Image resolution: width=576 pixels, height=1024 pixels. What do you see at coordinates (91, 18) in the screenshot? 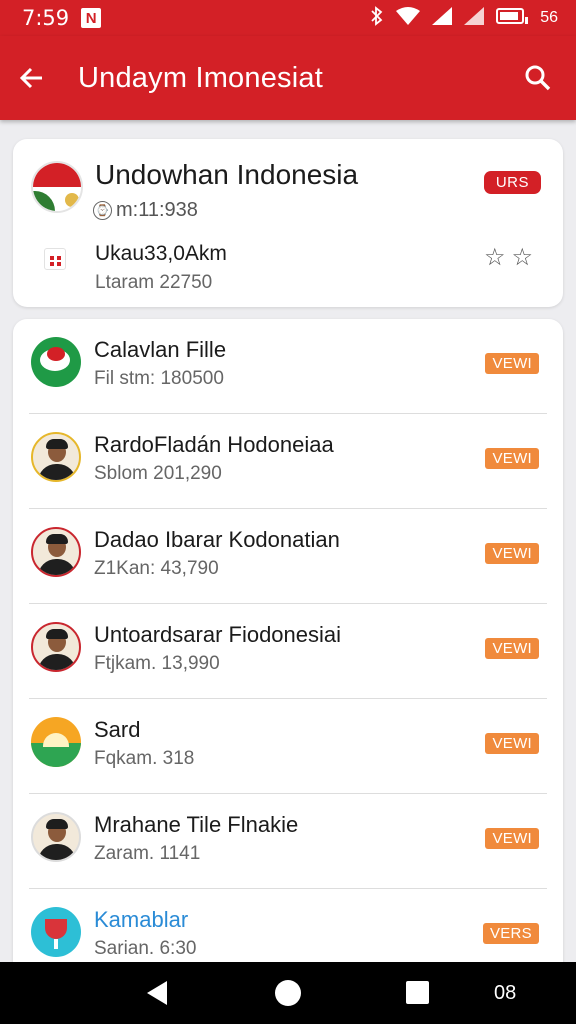
I see `notification-icon: N` at bounding box center [91, 18].